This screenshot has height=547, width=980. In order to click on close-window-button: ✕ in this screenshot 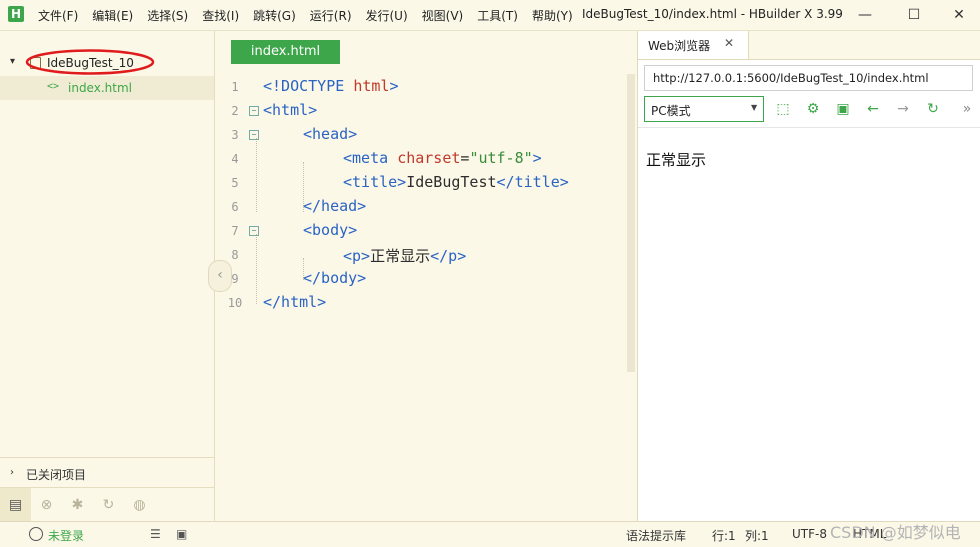, I will do `click(958, 15)`.